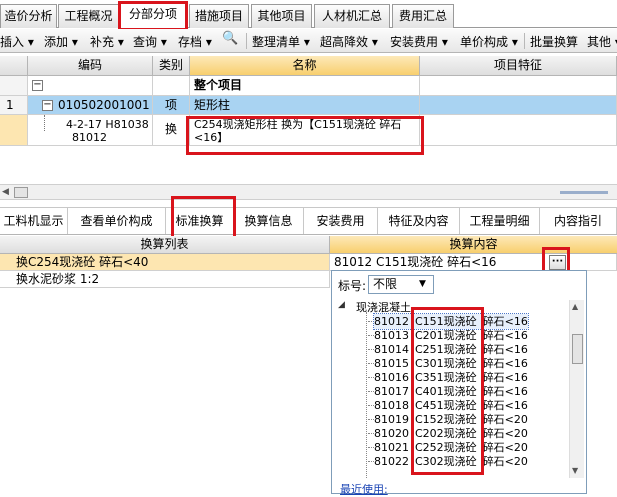 Image resolution: width=617 pixels, height=497 pixels. I want to click on column-header-type: 类别, so click(171, 66).